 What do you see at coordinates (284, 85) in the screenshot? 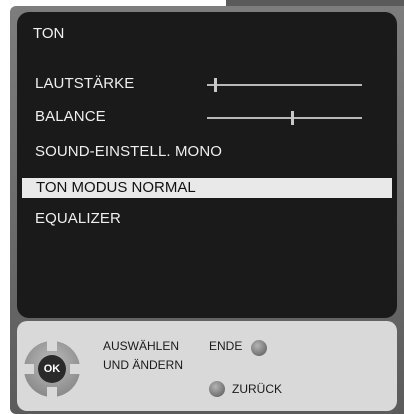
I see `volume-slider-track` at bounding box center [284, 85].